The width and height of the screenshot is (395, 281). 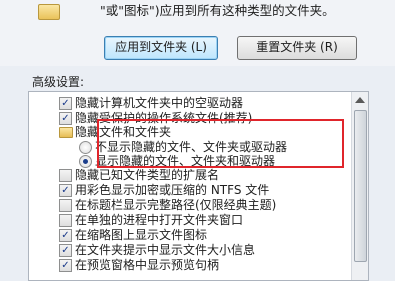 I want to click on scrollbar-thumb, so click(x=360, y=186).